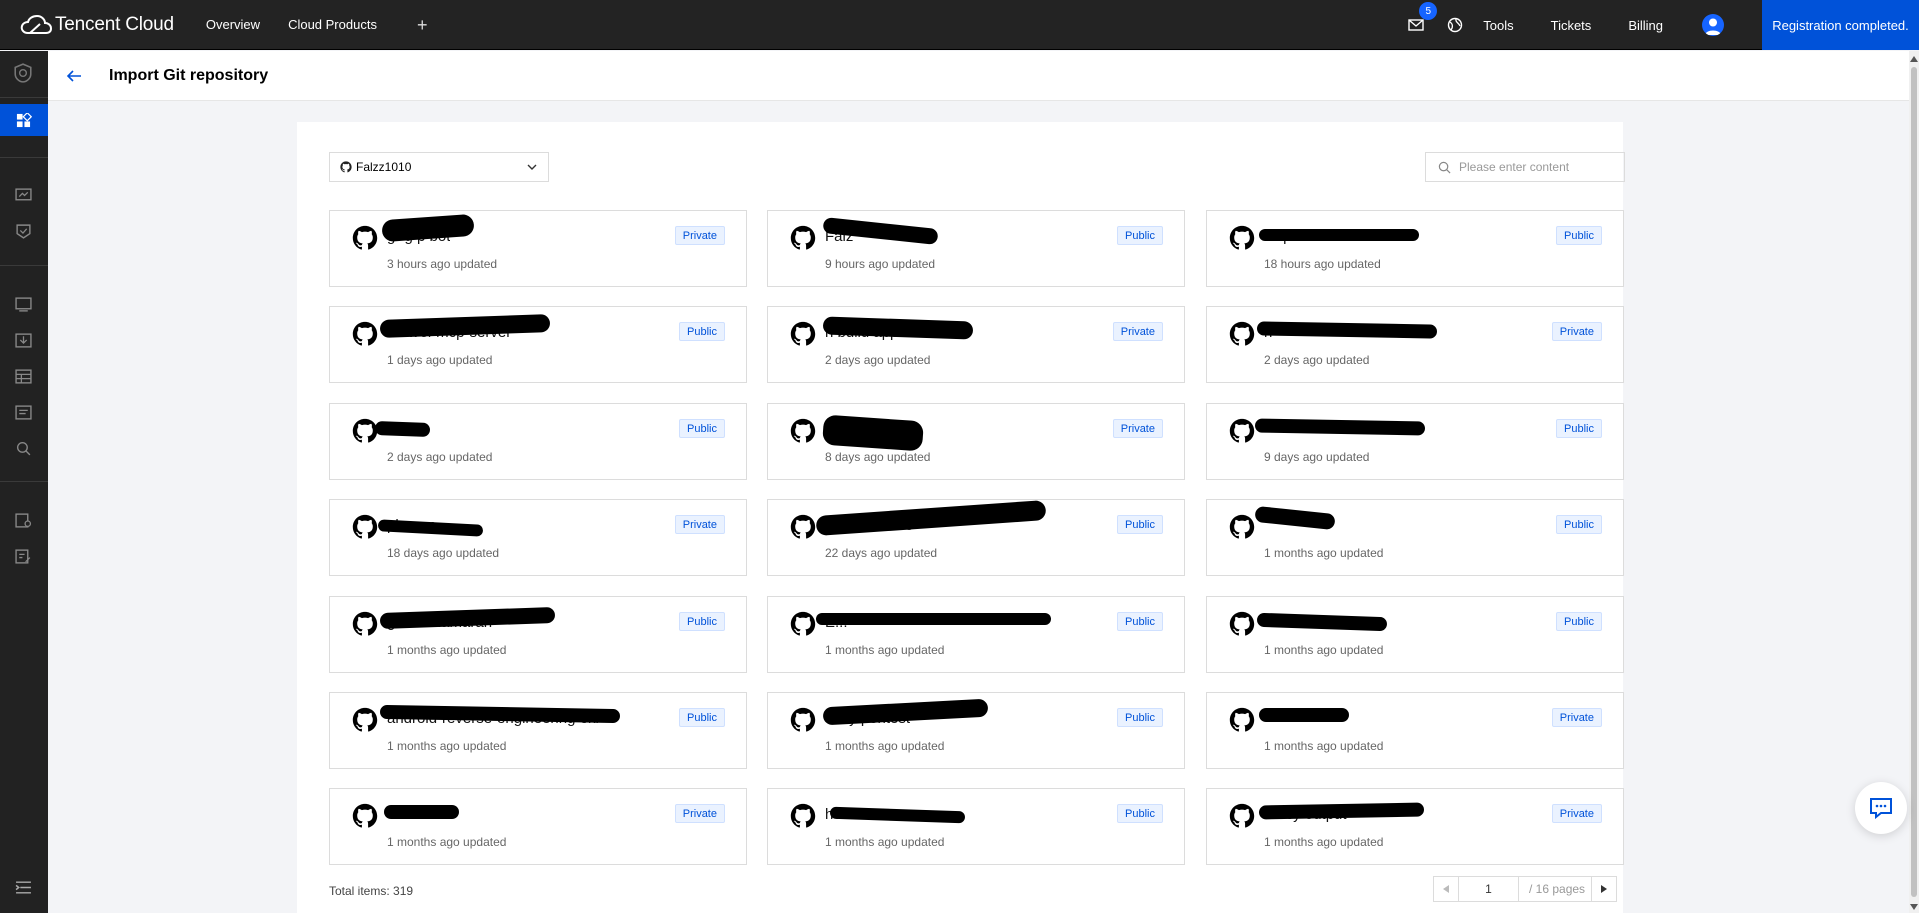 The height and width of the screenshot is (913, 1919). I want to click on repository-card: ple app18 days ago updatedPrivate, so click(538, 537).